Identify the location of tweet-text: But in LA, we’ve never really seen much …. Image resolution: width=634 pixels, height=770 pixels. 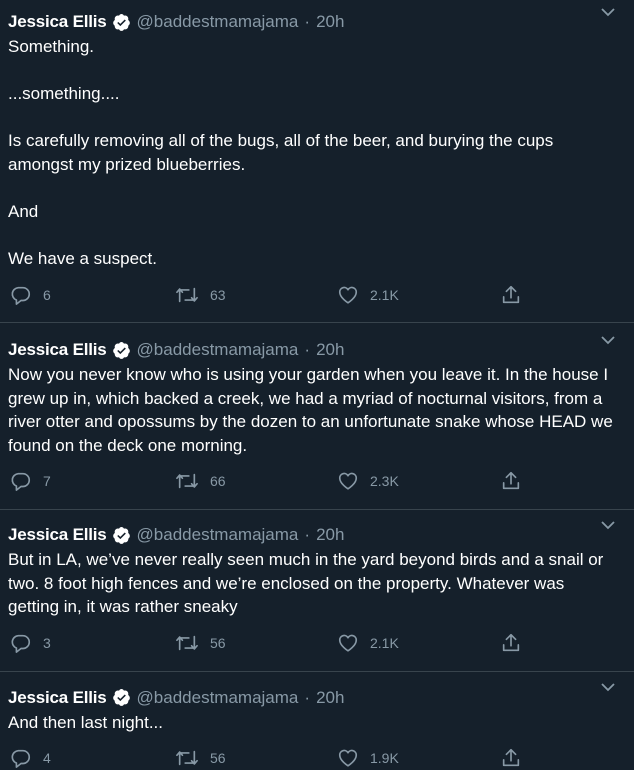
(317, 583).